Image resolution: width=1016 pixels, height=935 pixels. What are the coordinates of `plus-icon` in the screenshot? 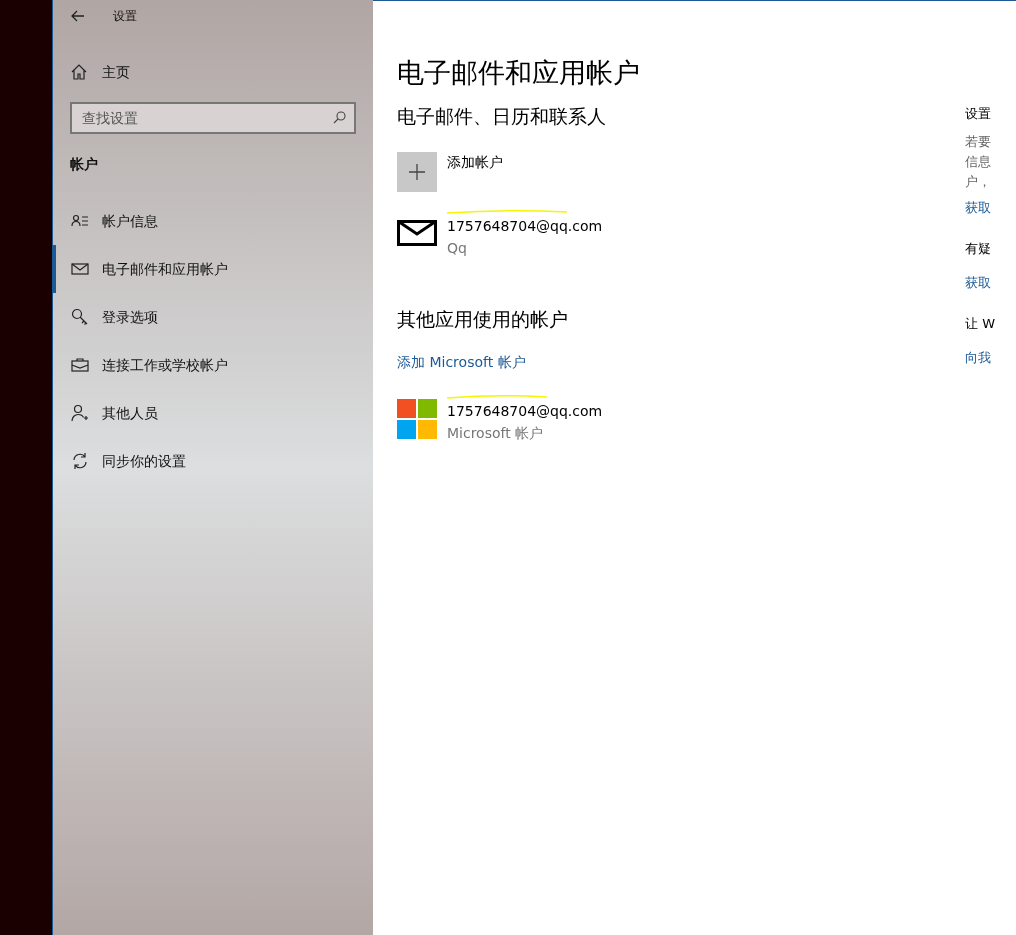 It's located at (417, 172).